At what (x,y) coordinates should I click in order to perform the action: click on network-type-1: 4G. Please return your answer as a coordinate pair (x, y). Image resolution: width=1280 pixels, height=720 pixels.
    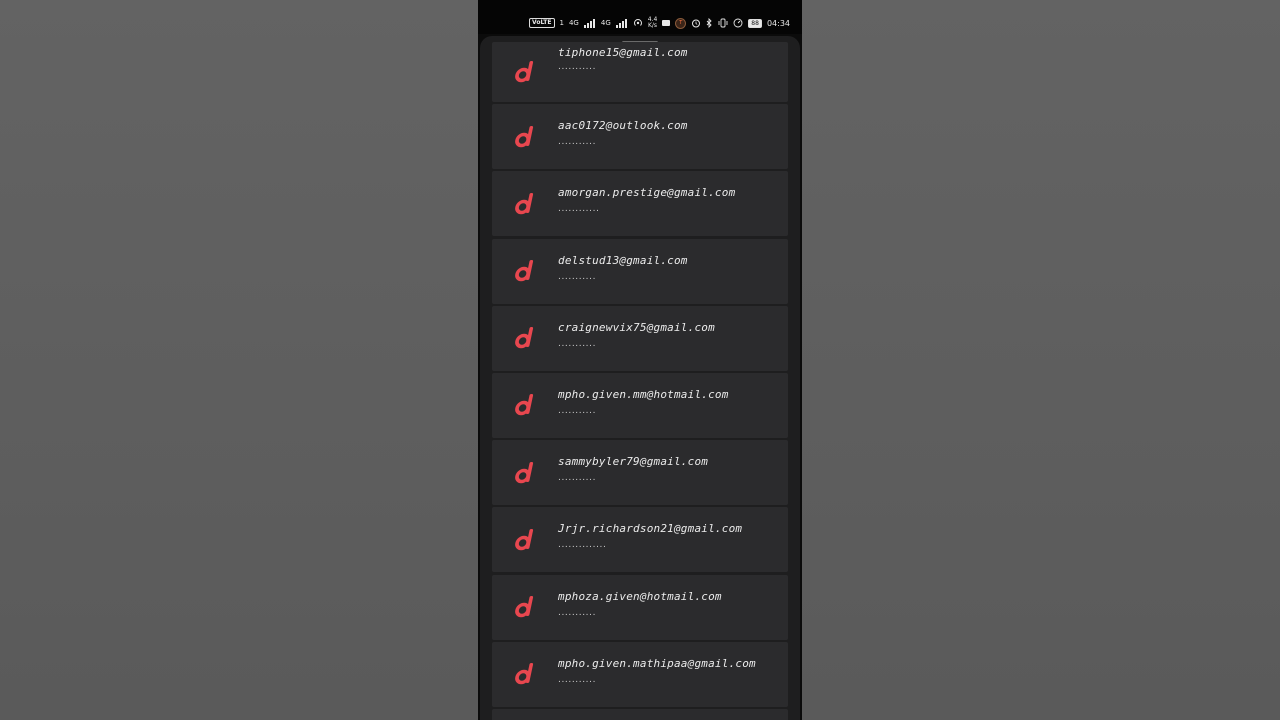
    Looking at the image, I should click on (573, 23).